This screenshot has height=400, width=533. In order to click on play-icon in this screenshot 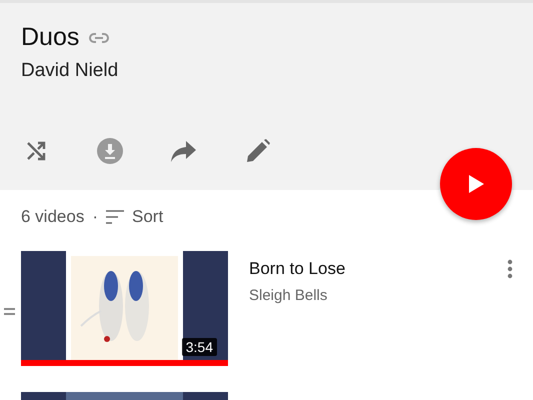, I will do `click(476, 184)`.